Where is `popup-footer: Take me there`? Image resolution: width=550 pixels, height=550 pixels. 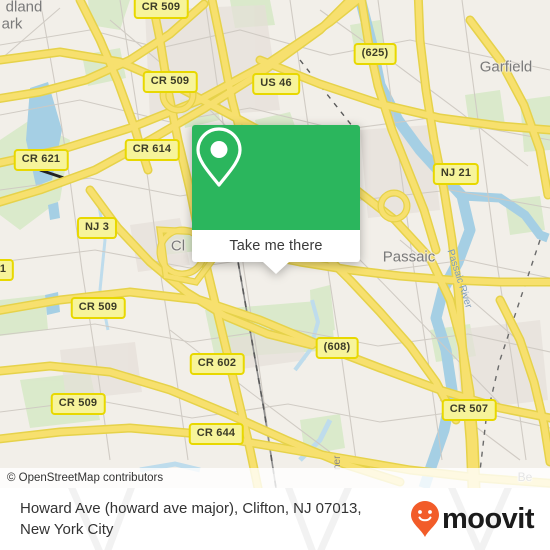
popup-footer: Take me there is located at coordinates (276, 252).